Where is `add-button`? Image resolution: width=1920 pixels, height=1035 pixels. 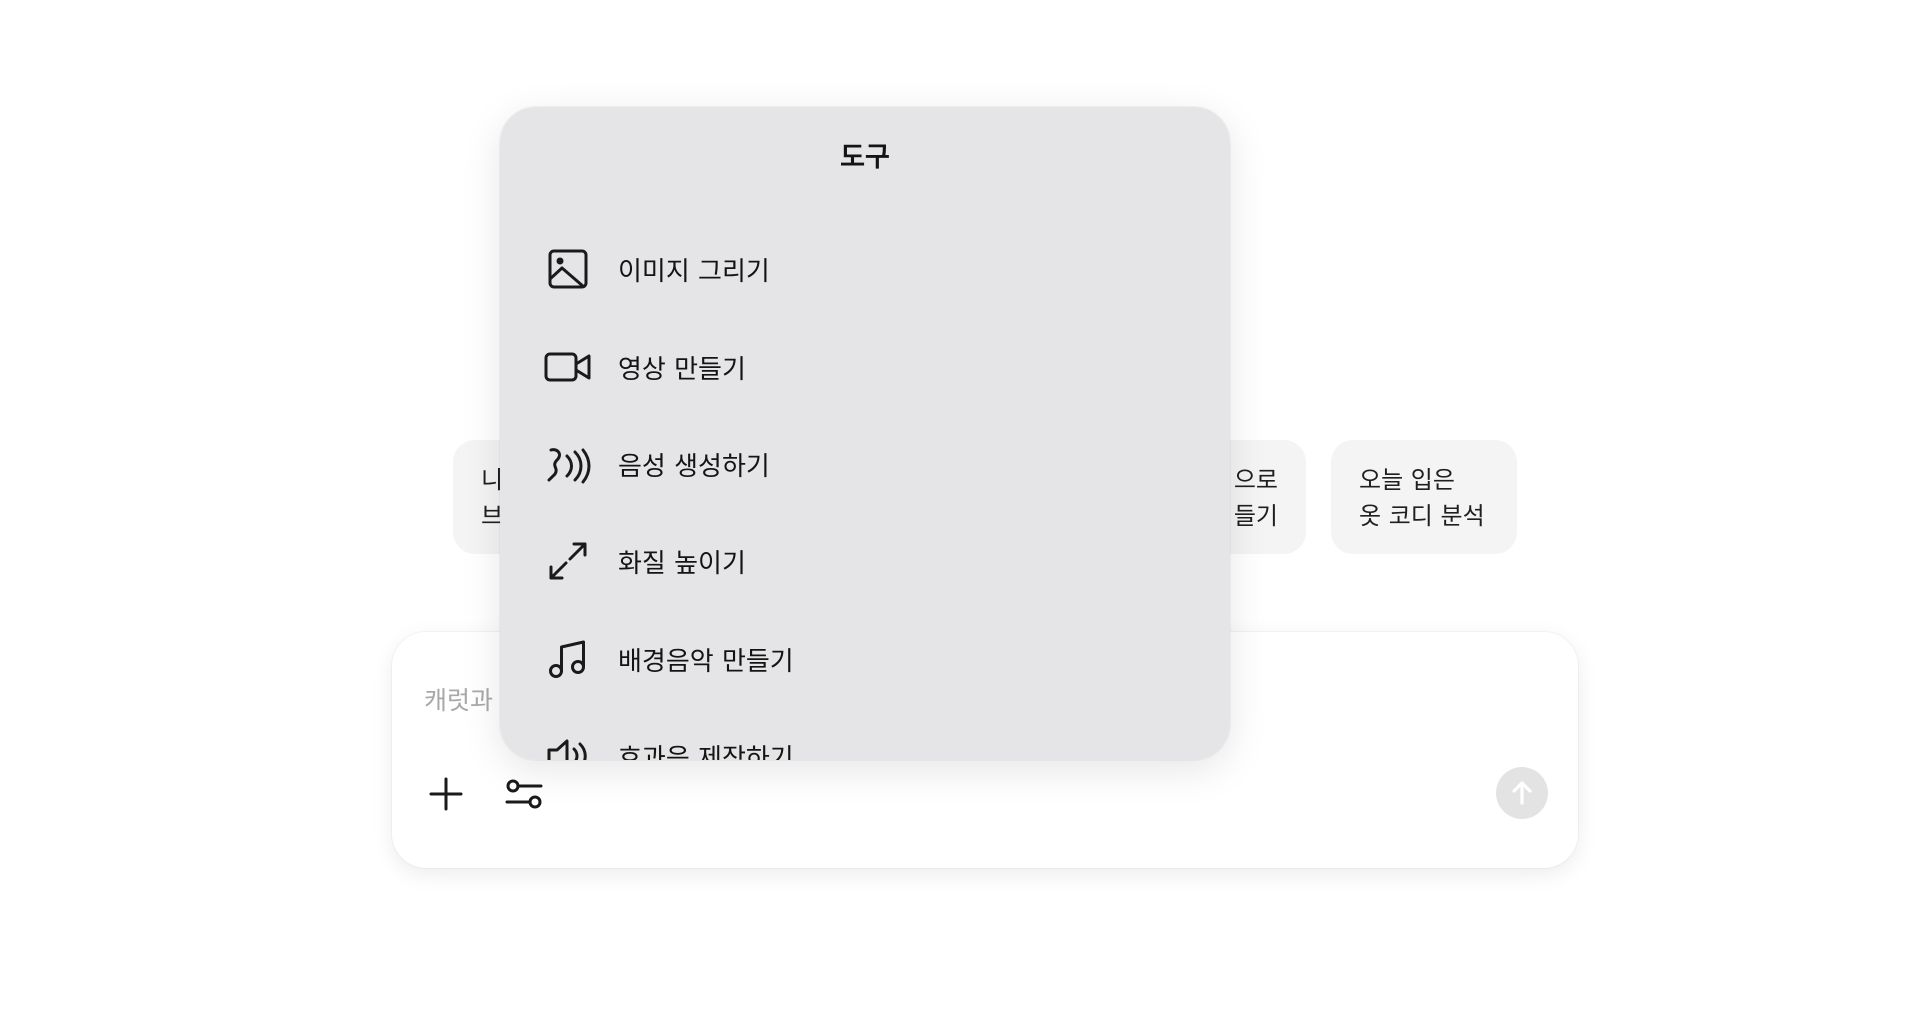
add-button is located at coordinates (446, 794).